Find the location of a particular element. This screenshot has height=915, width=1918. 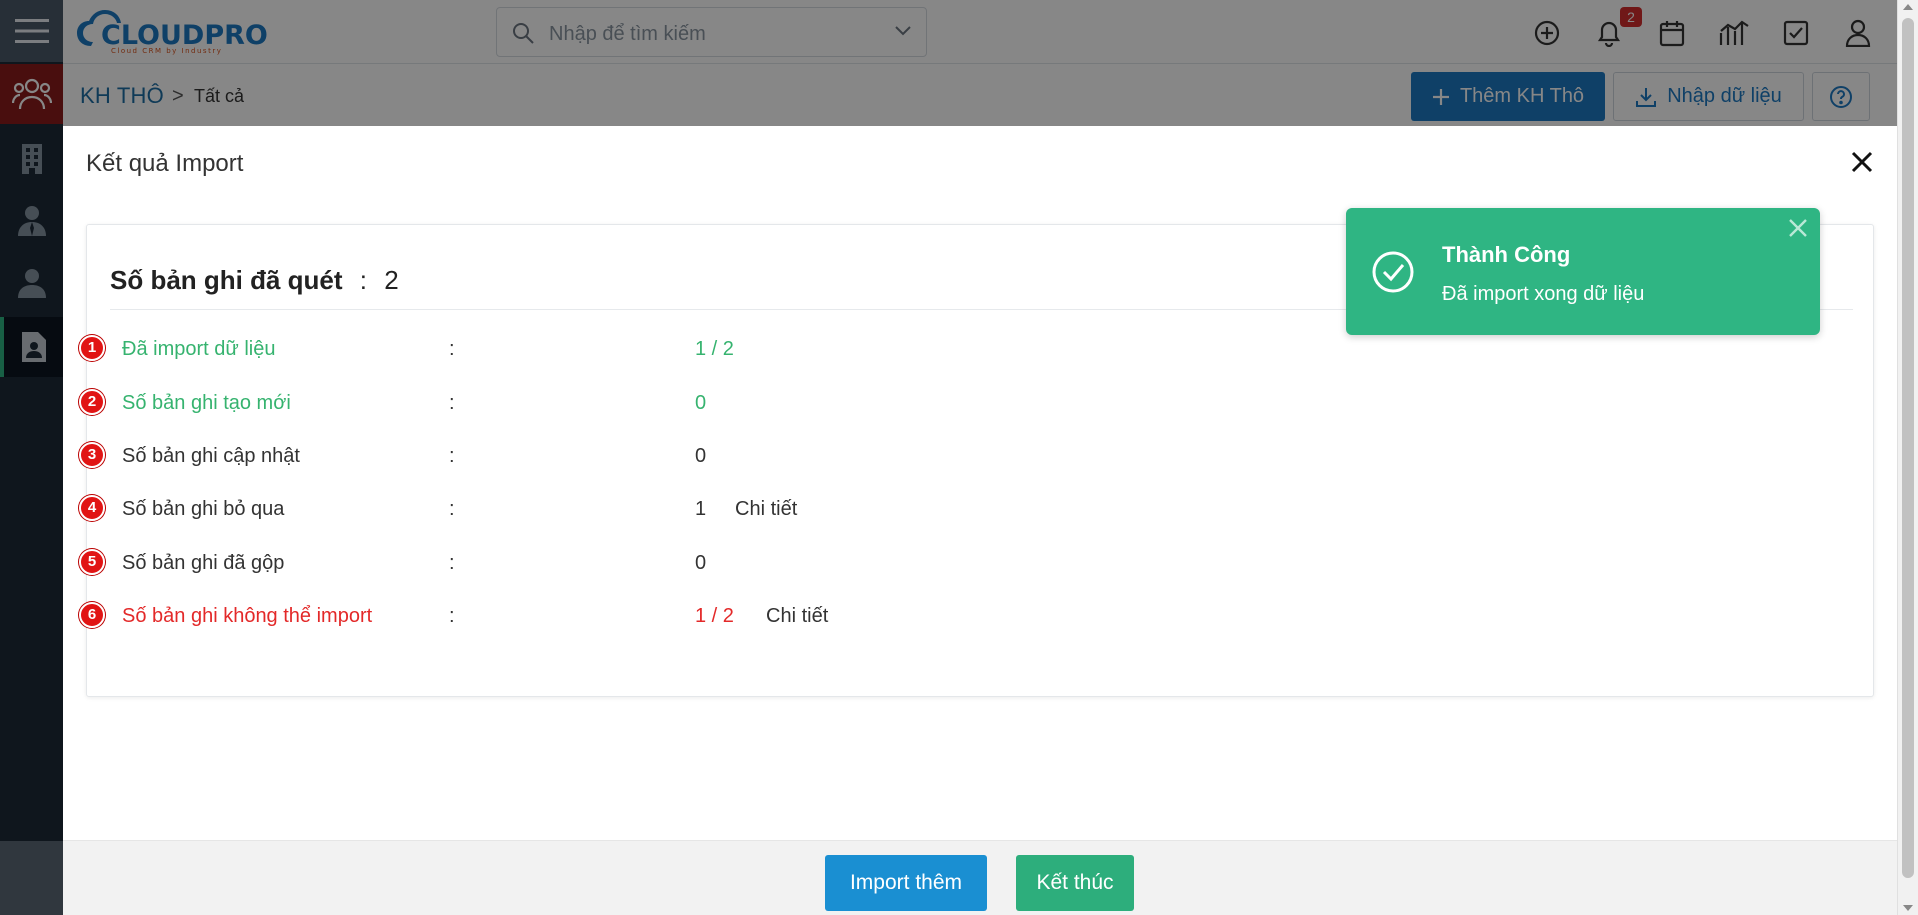

result-row-merged: 5 Số bản ghi đã gộp : 0 is located at coordinates (583, 566).